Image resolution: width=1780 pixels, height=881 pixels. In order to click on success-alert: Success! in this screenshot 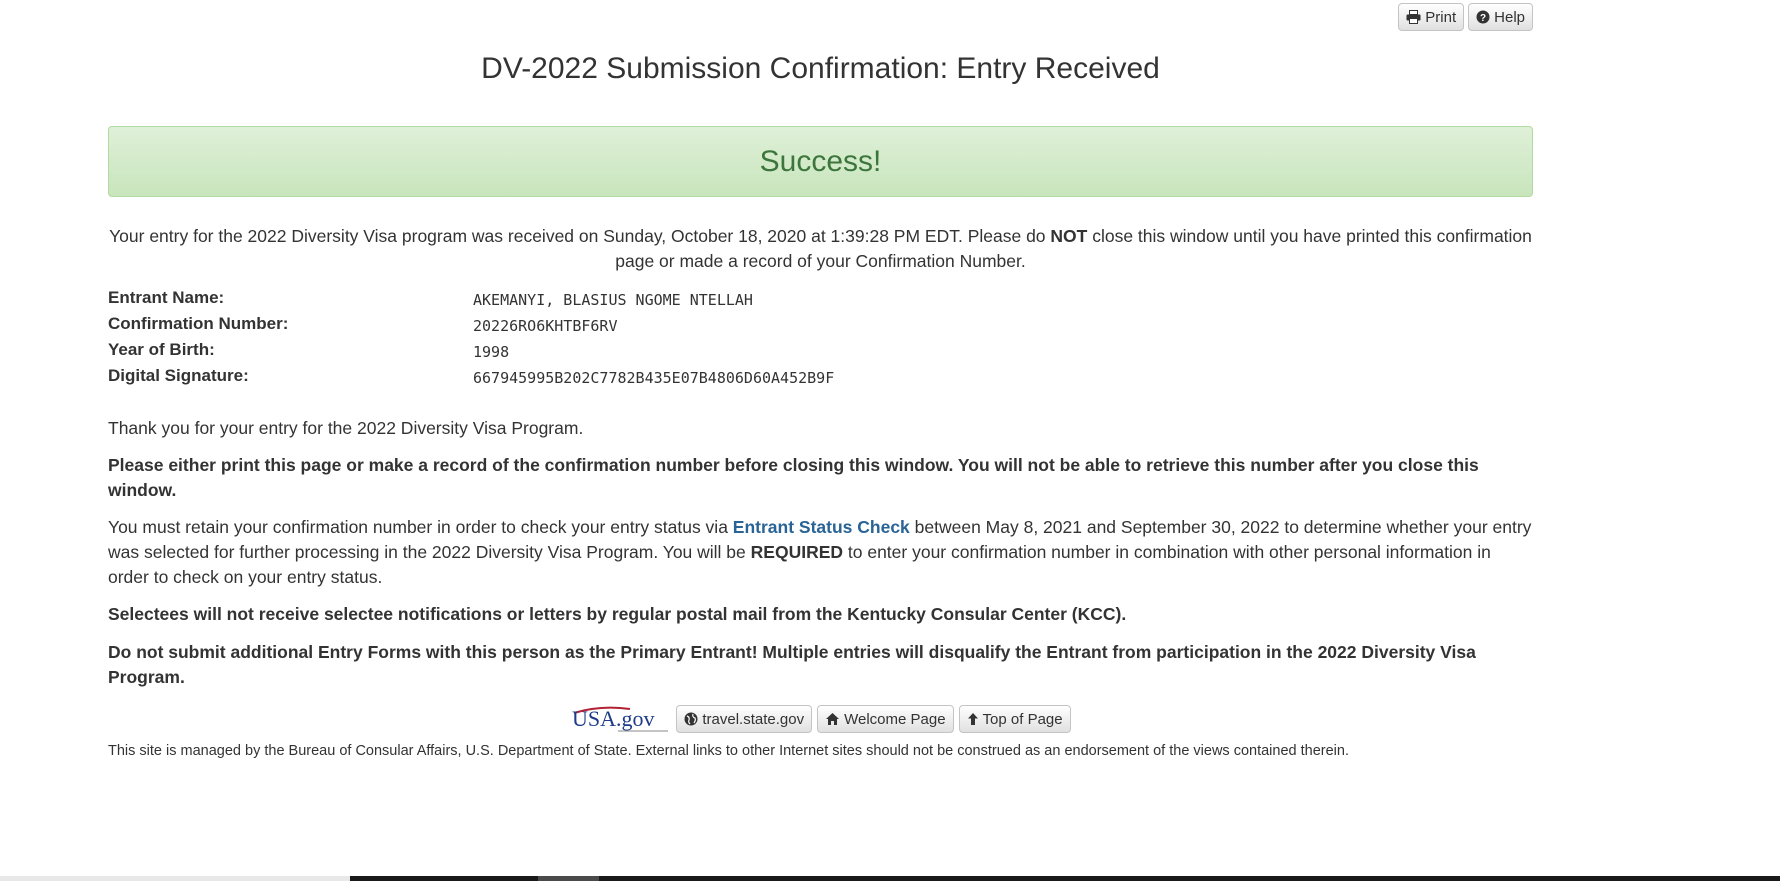, I will do `click(820, 161)`.